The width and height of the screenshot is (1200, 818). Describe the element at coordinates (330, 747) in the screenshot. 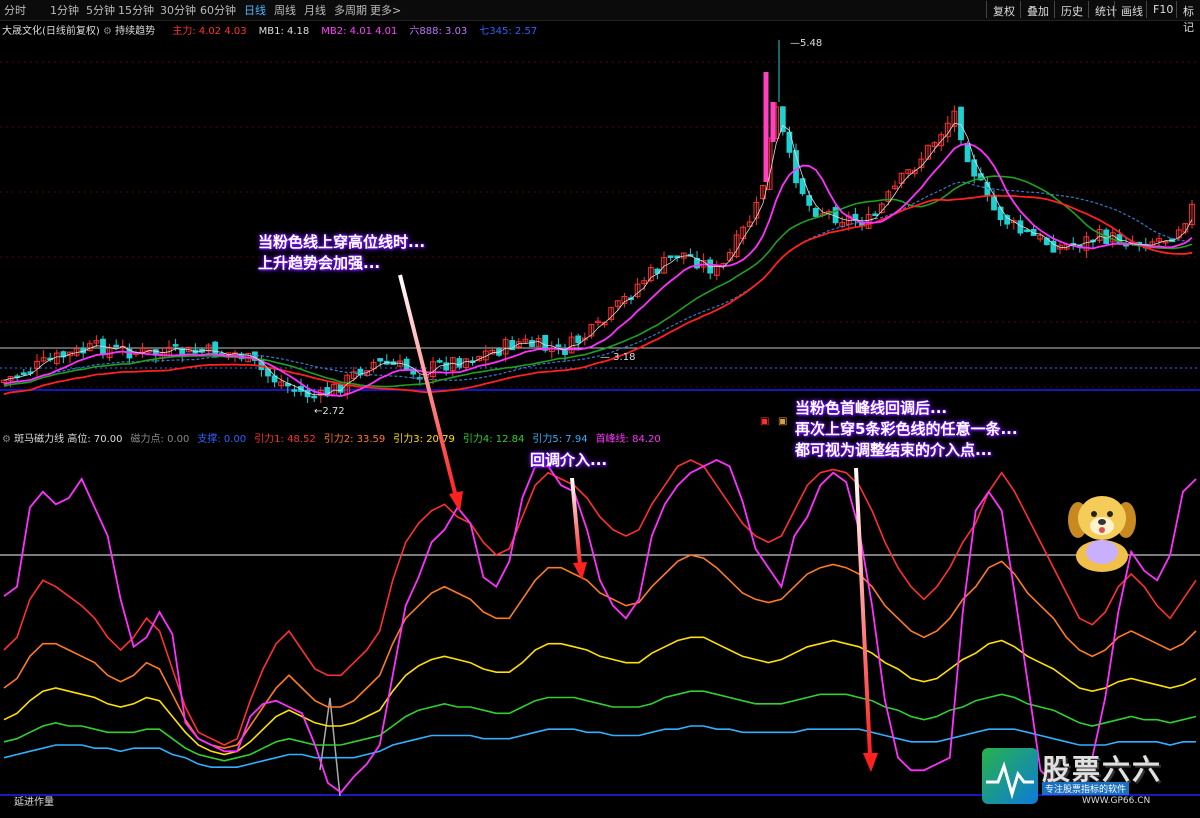

I see `magnet-spike` at that location.